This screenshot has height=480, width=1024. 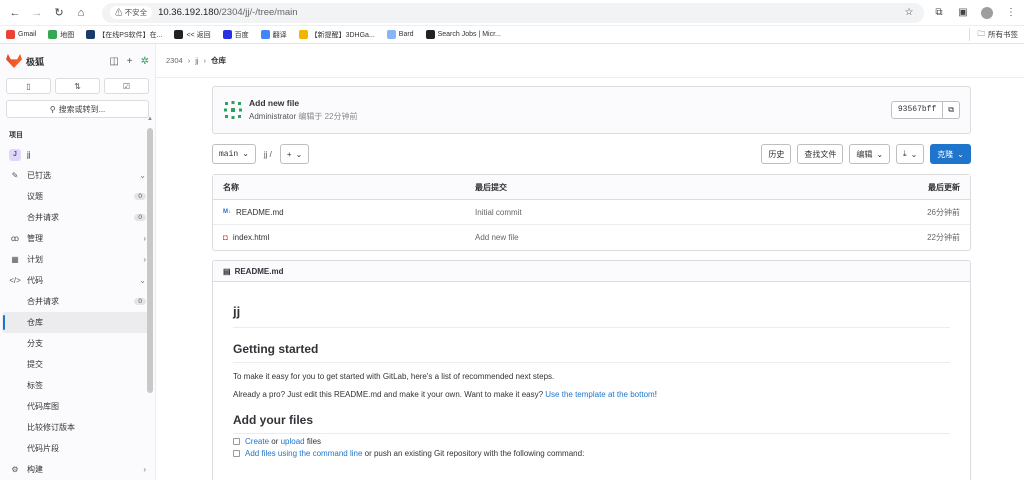 I want to click on commit-title: Add new file, so click(x=303, y=103).